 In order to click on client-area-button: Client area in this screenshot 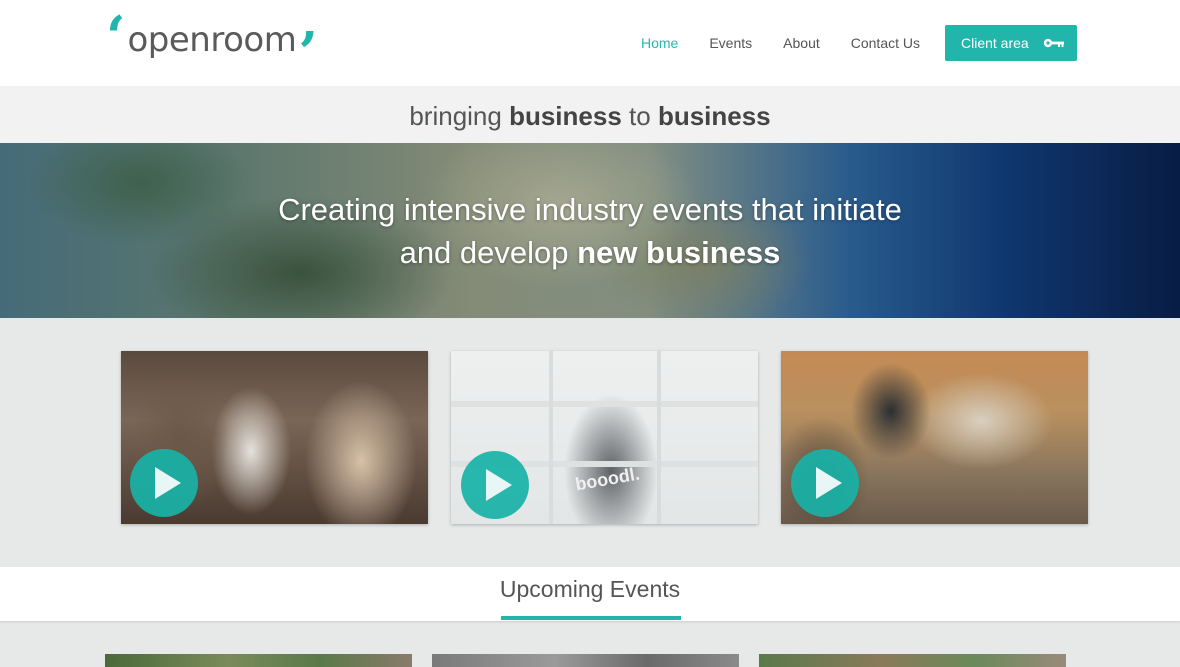, I will do `click(1011, 43)`.